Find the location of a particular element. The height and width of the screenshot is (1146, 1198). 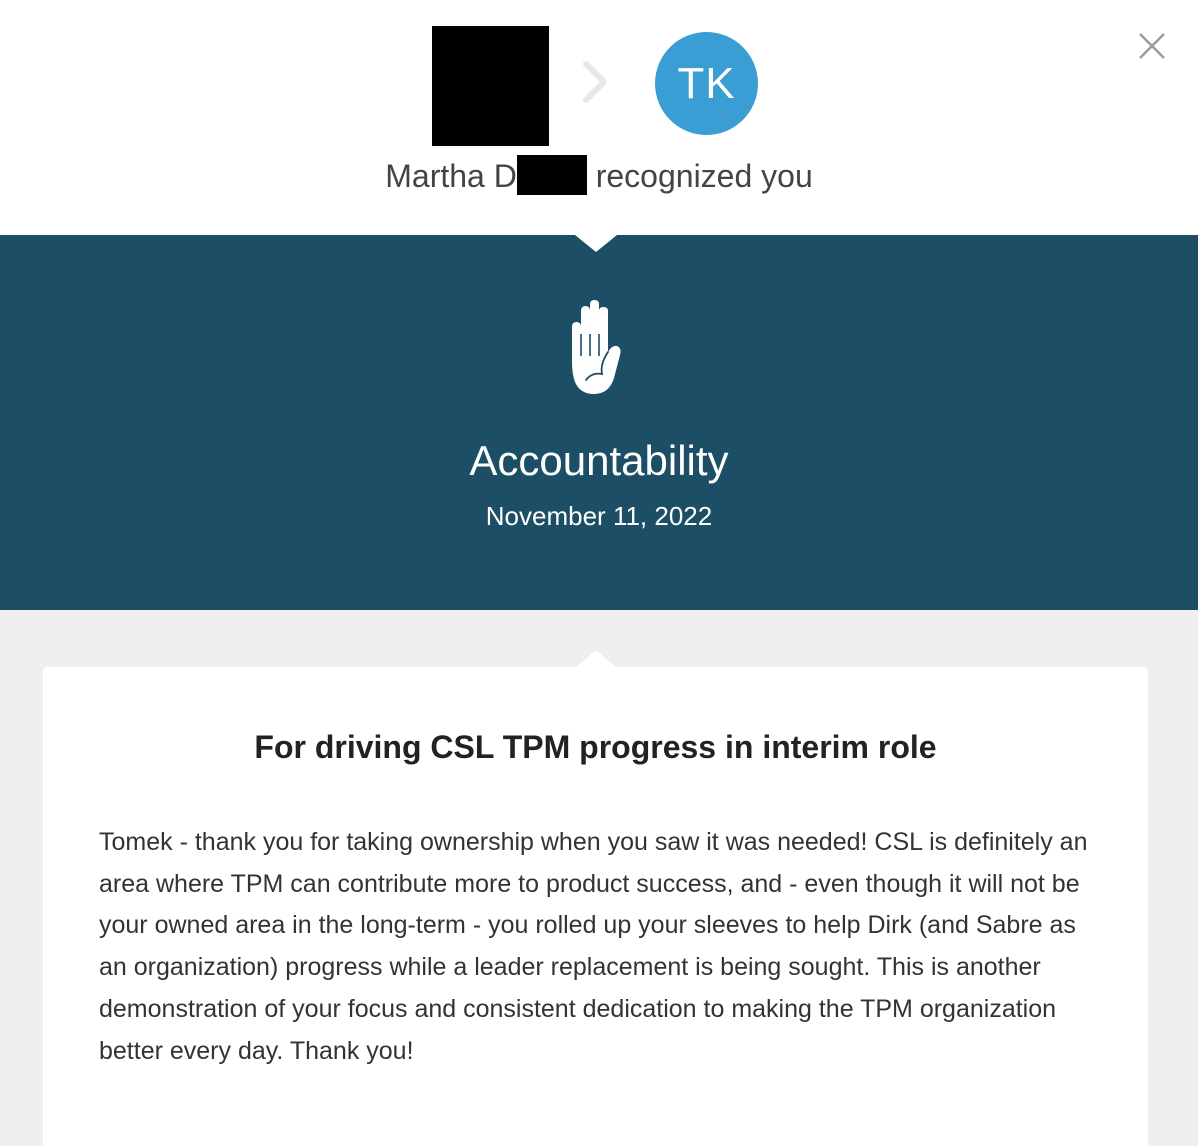

raised-hand-icon is located at coordinates (596, 347).